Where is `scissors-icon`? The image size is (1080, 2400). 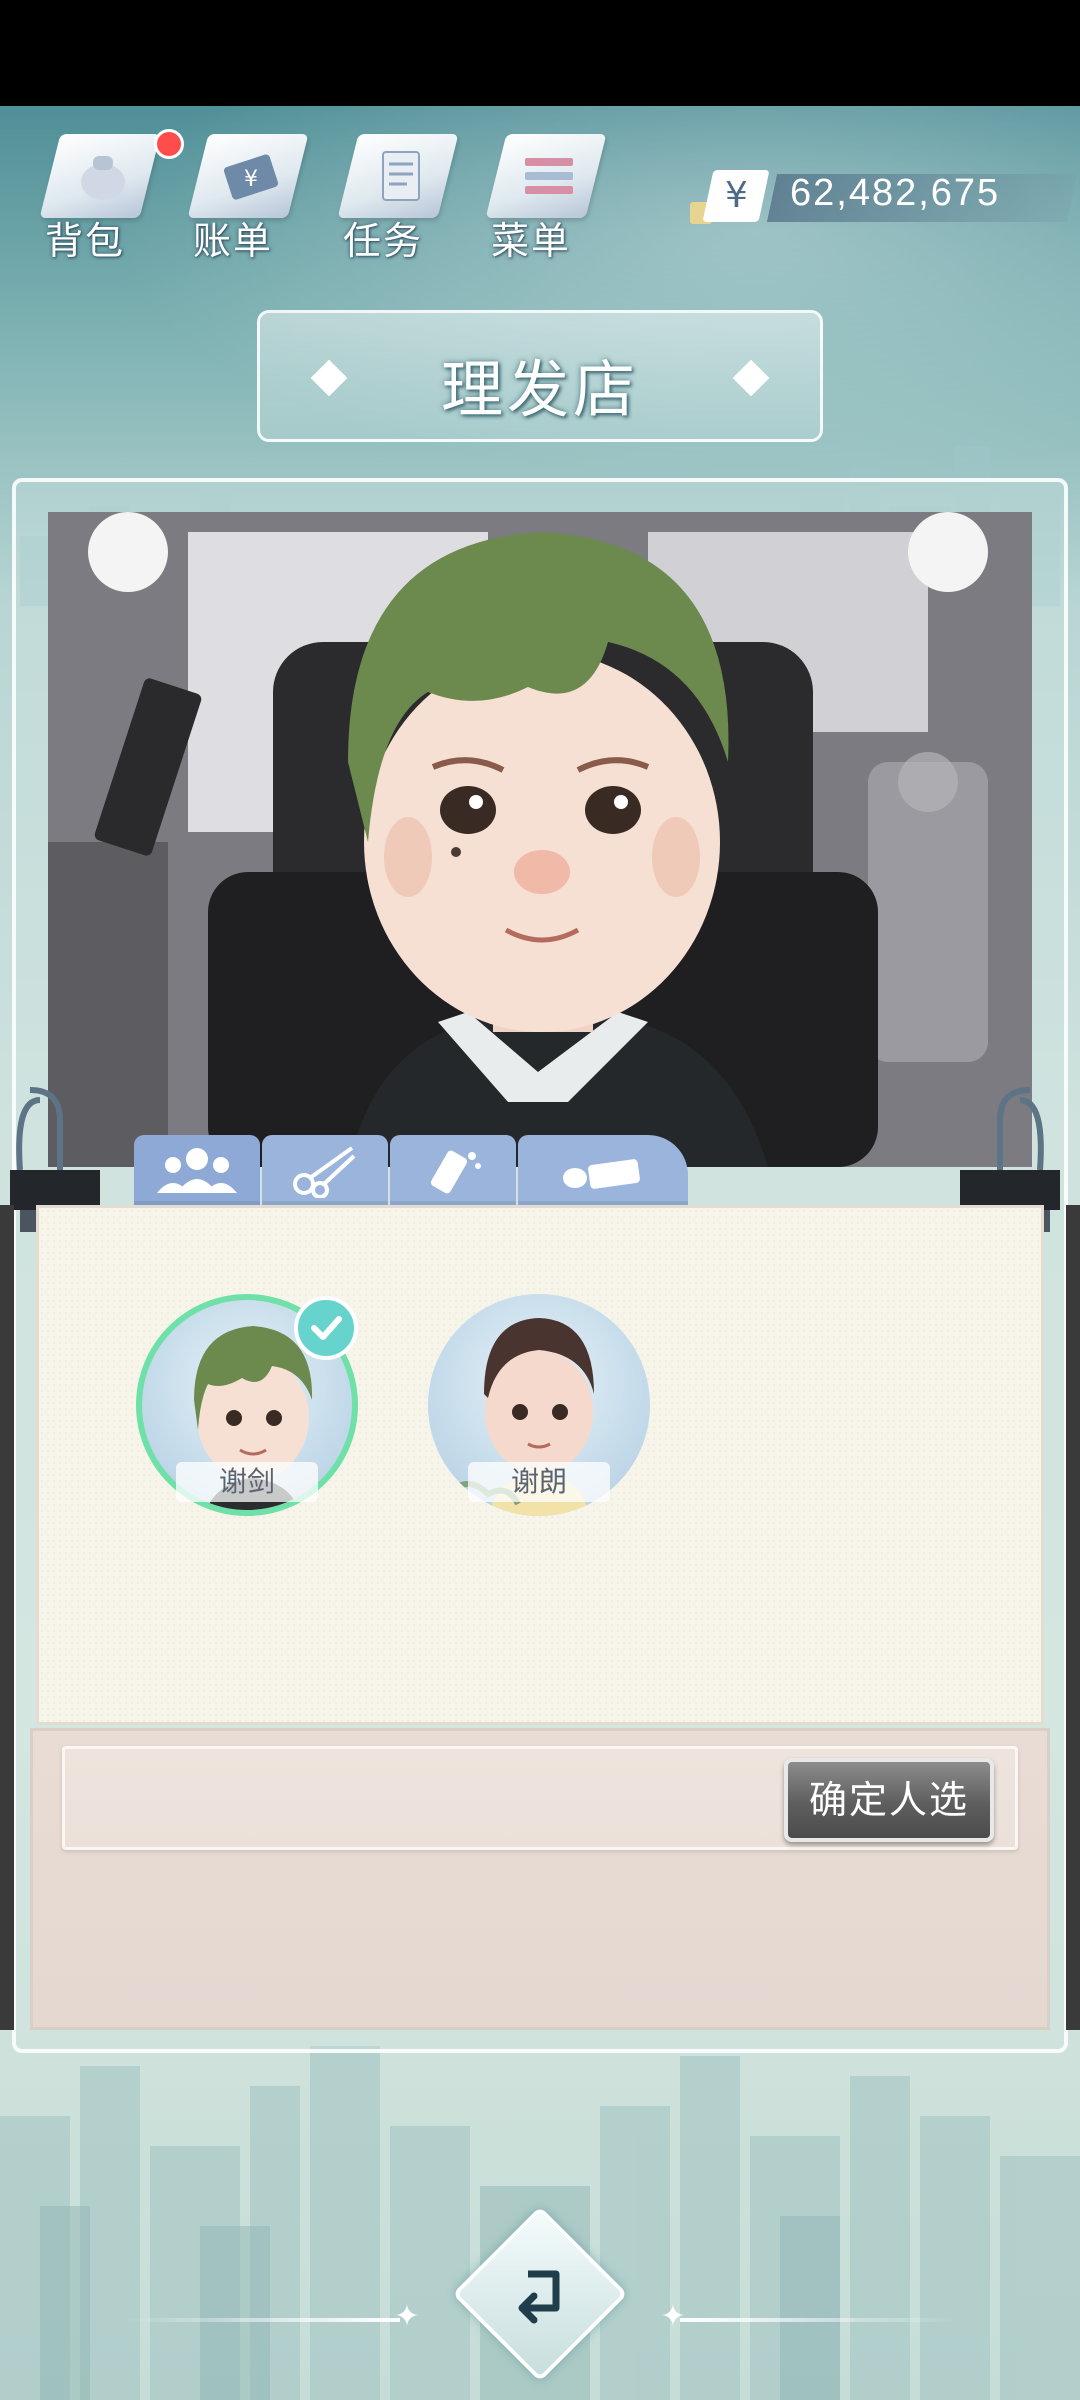 scissors-icon is located at coordinates (324, 1172).